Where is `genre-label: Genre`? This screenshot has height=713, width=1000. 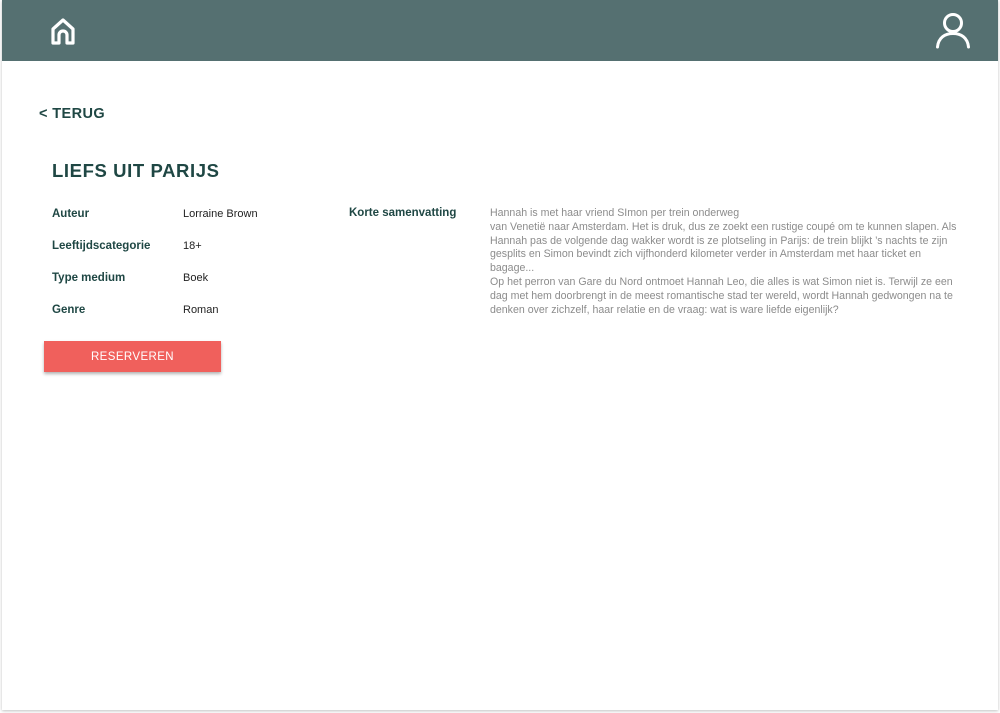 genre-label: Genre is located at coordinates (69, 310).